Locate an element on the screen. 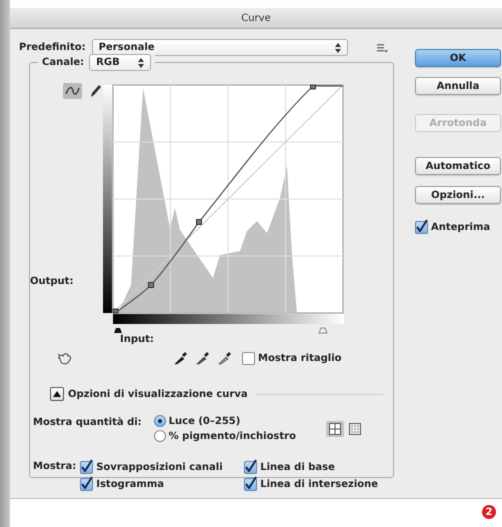  triangle-icon is located at coordinates (57, 394).